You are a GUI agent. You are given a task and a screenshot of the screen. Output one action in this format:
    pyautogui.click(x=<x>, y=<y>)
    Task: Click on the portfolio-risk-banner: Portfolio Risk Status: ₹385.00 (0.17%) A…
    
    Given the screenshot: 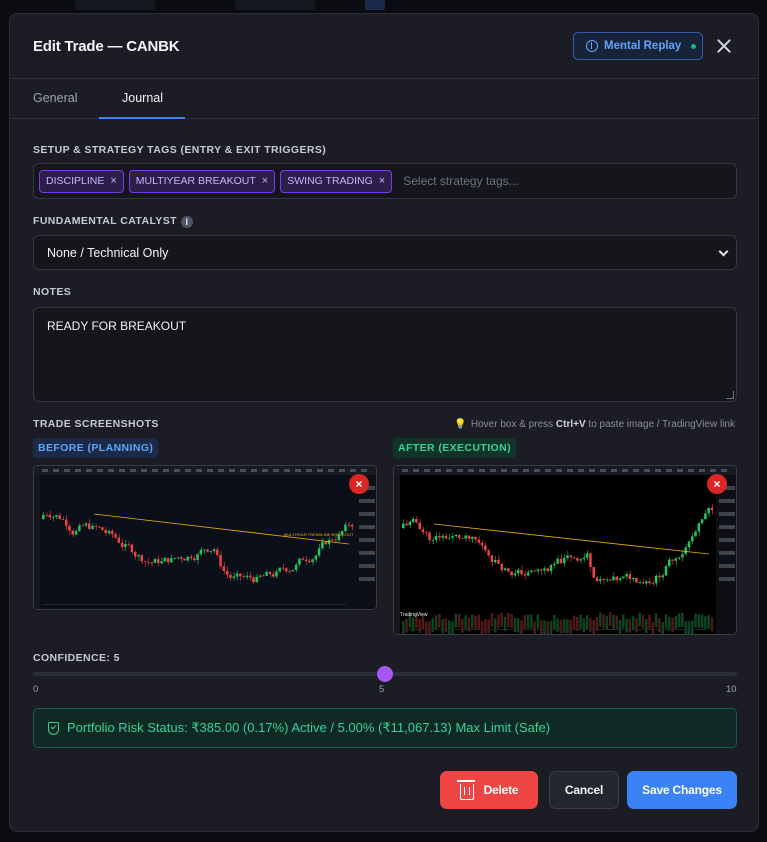 What is the action you would take?
    pyautogui.click(x=385, y=728)
    